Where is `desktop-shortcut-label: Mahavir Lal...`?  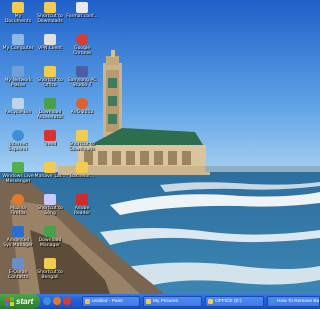
desktop-shortcut-label: Mahavir Lal... is located at coordinates (50, 176).